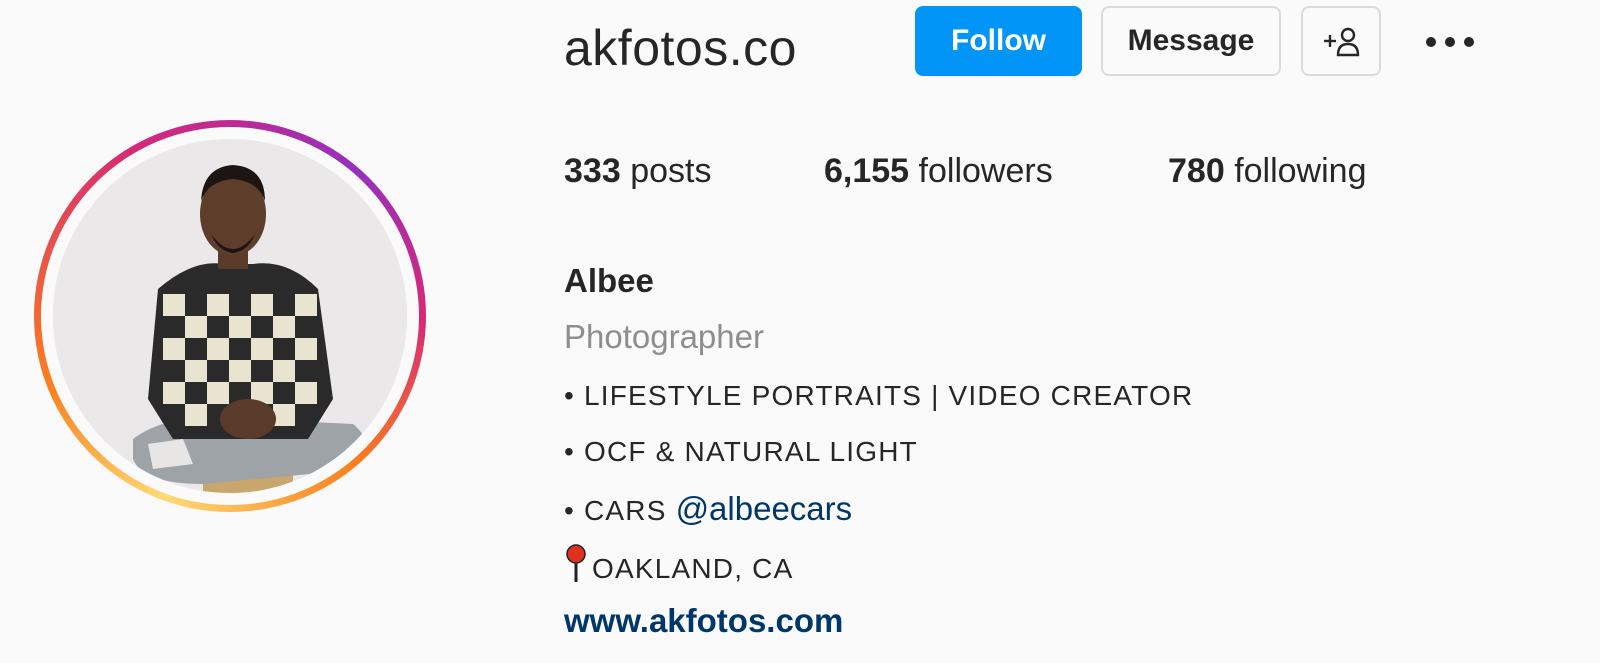 The image size is (1600, 663). What do you see at coordinates (664, 336) in the screenshot?
I see `category-label: Photographer` at bounding box center [664, 336].